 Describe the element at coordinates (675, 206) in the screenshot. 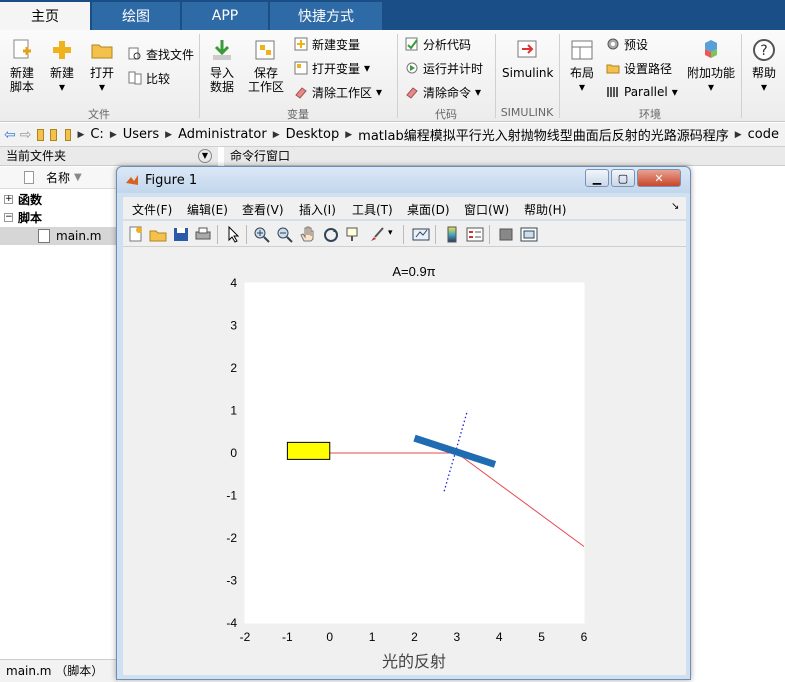

I see `dock-arrow-icon: ↘` at that location.